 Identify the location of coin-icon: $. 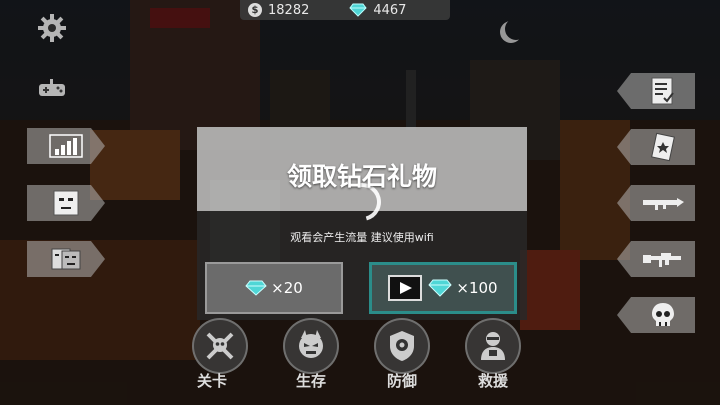
(255, 10).